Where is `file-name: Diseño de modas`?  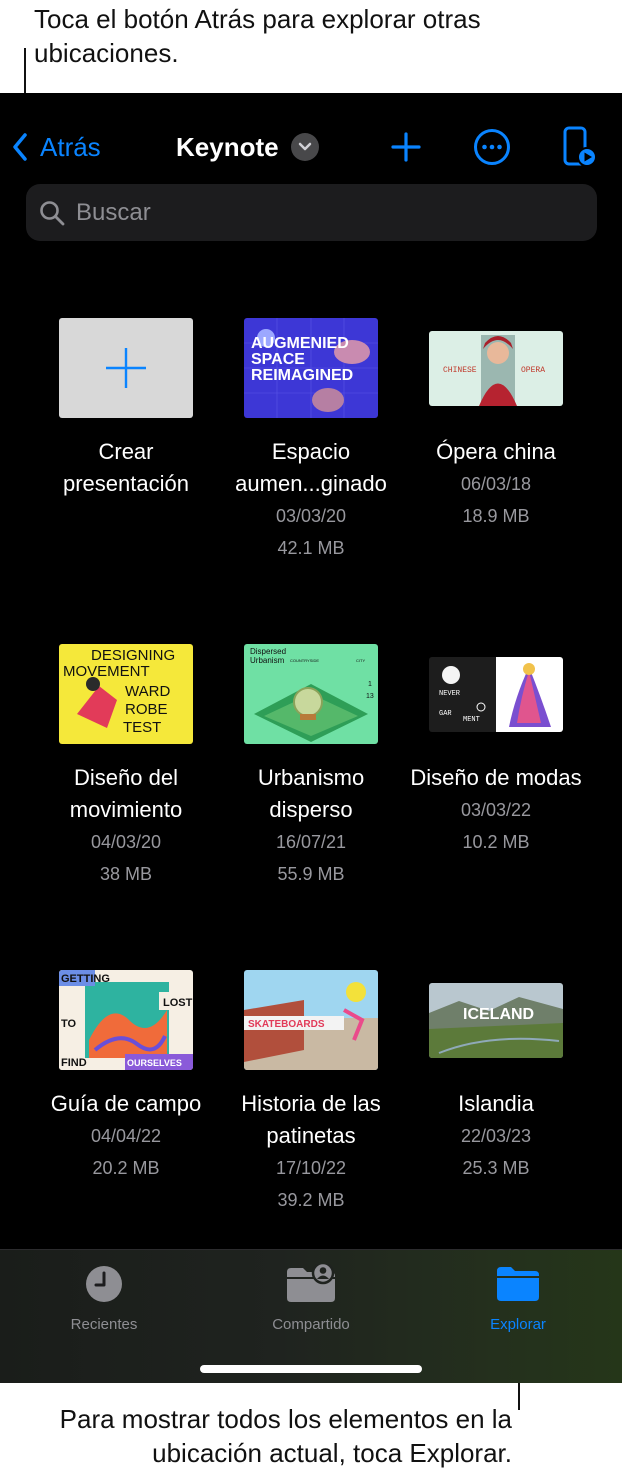 file-name: Diseño de modas is located at coordinates (496, 777).